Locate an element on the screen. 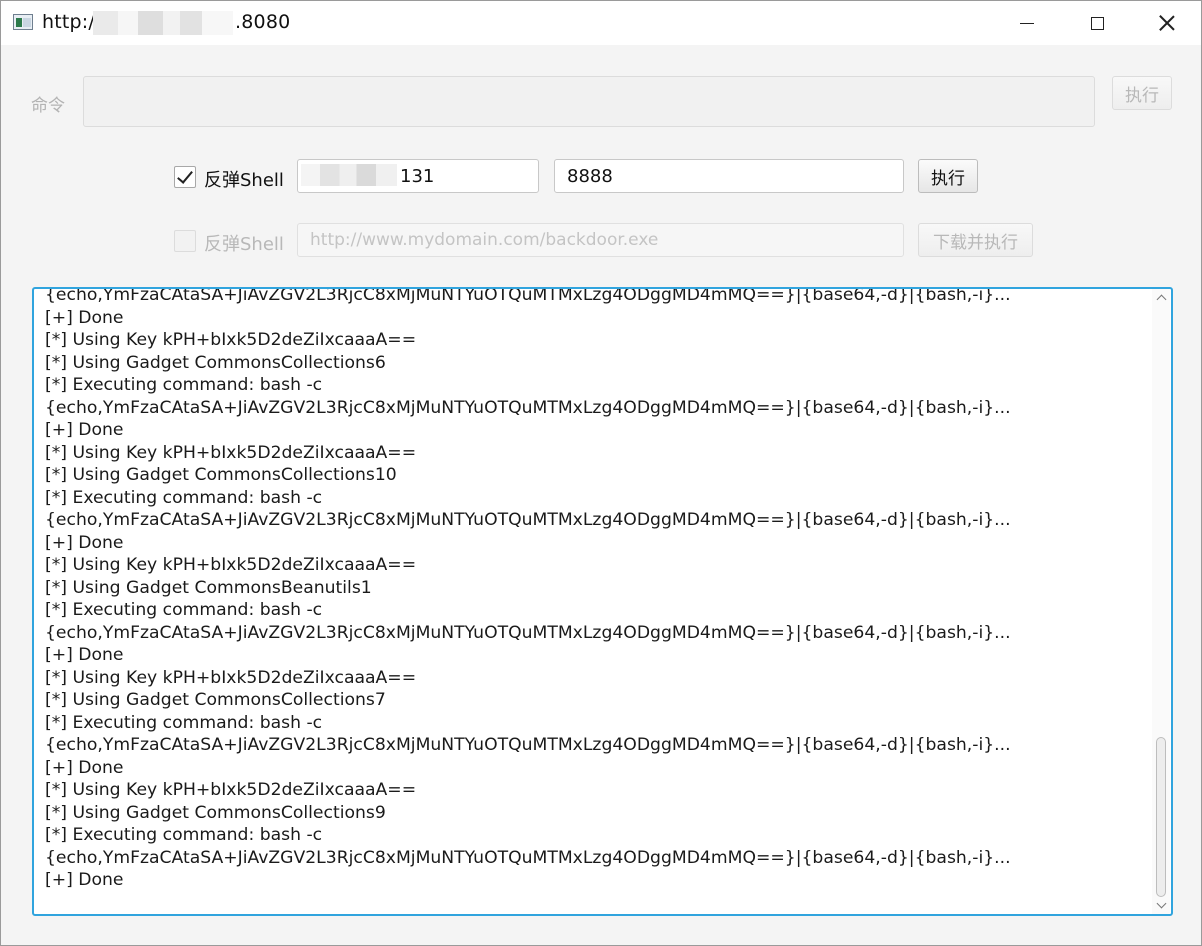  output-line: [*] Using Gadget CommonsCollections6 is located at coordinates (215, 362).